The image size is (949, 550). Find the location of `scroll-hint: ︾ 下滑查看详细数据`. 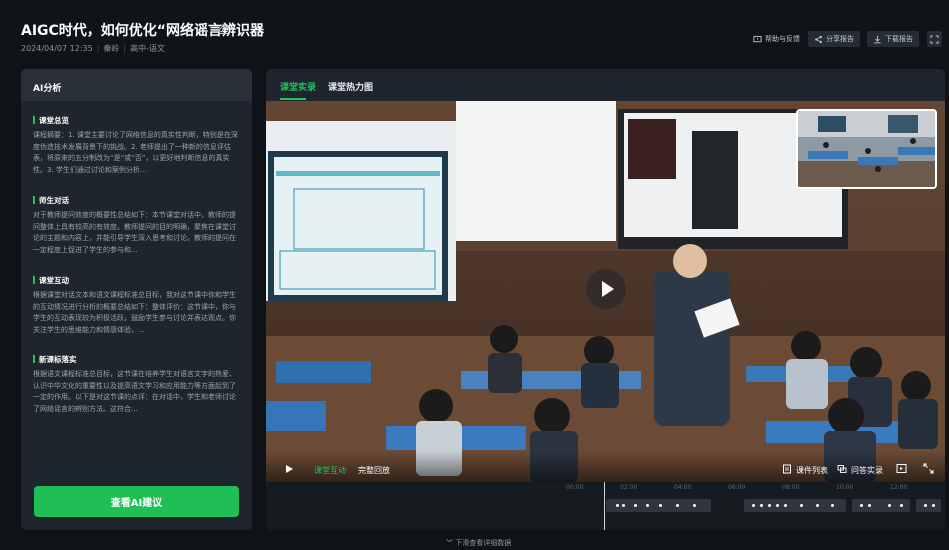

scroll-hint: ︾ 下滑查看详细数据 is located at coordinates (478, 543).